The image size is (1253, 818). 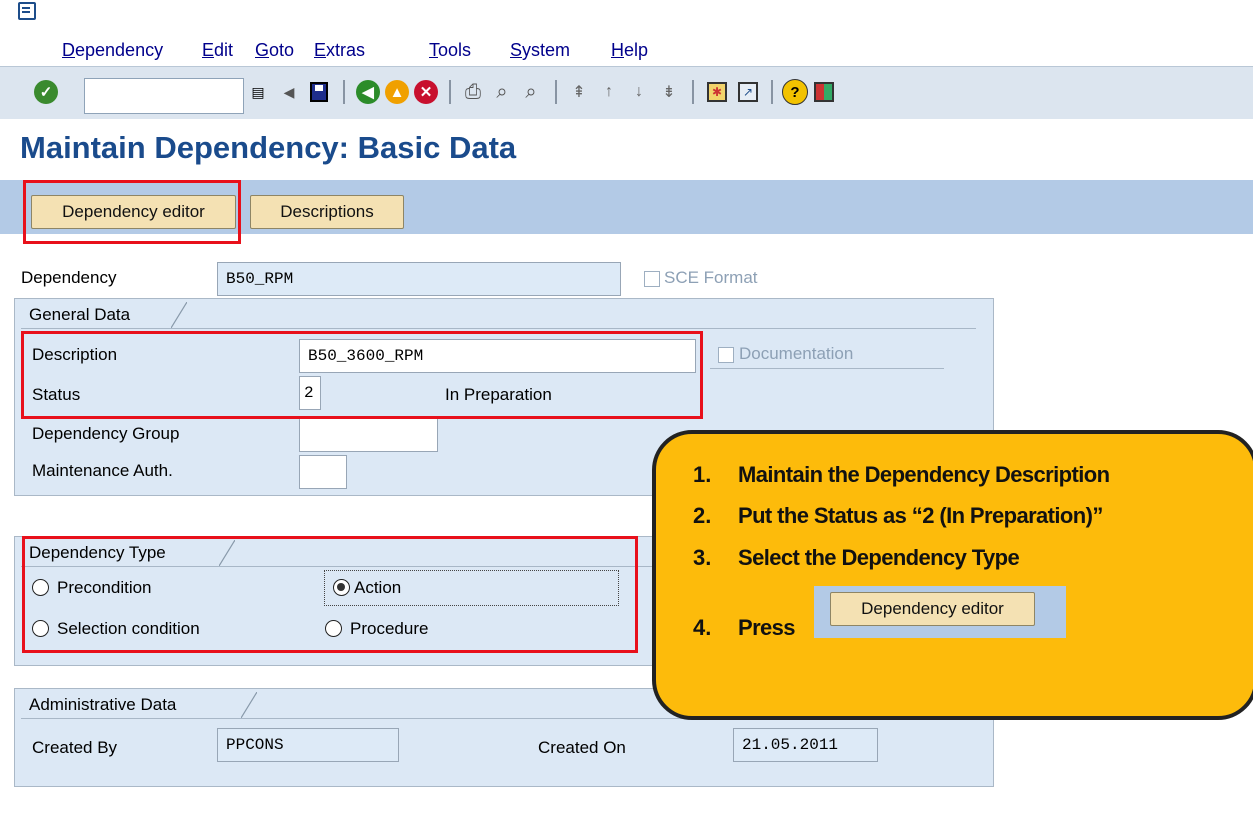 What do you see at coordinates (629, 50) in the screenshot?
I see `menu-help: Help` at bounding box center [629, 50].